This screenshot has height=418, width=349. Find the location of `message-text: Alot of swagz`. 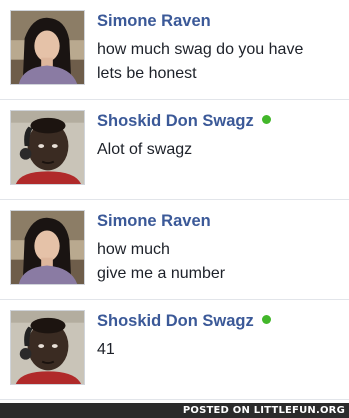

message-text: Alot of swagz is located at coordinates (144, 150).